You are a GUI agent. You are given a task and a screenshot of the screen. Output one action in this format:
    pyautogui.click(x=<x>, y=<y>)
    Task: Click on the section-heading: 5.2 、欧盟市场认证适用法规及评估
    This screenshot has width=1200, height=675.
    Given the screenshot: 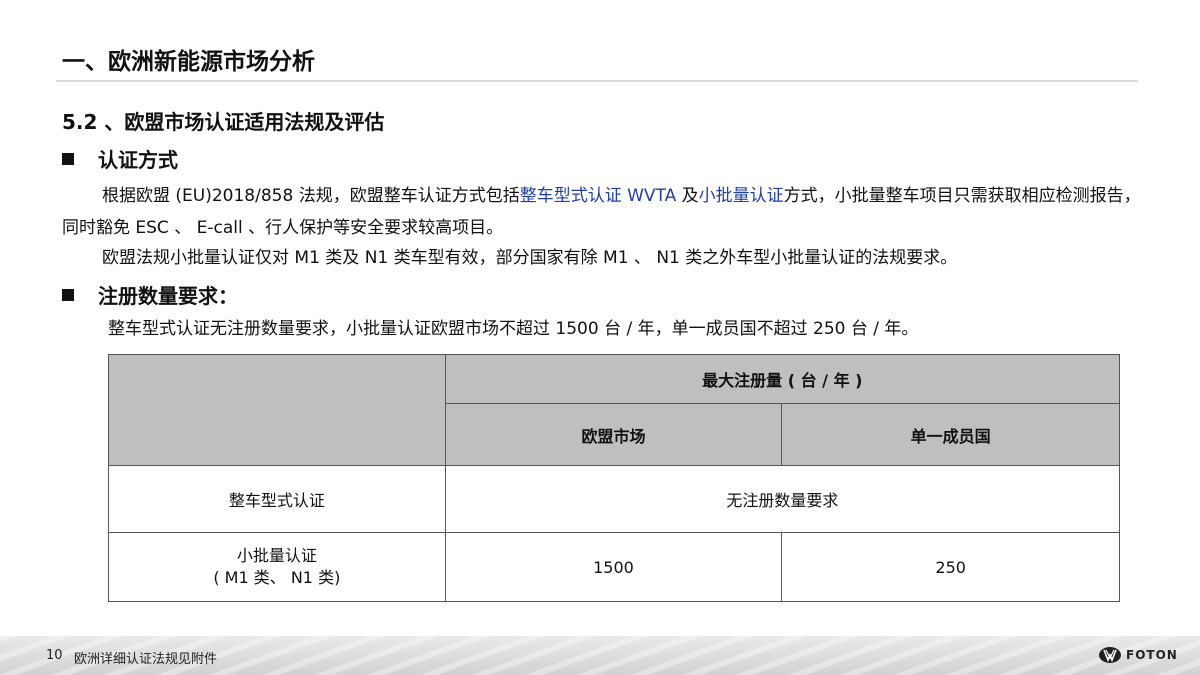 What is the action you would take?
    pyautogui.click(x=223, y=122)
    